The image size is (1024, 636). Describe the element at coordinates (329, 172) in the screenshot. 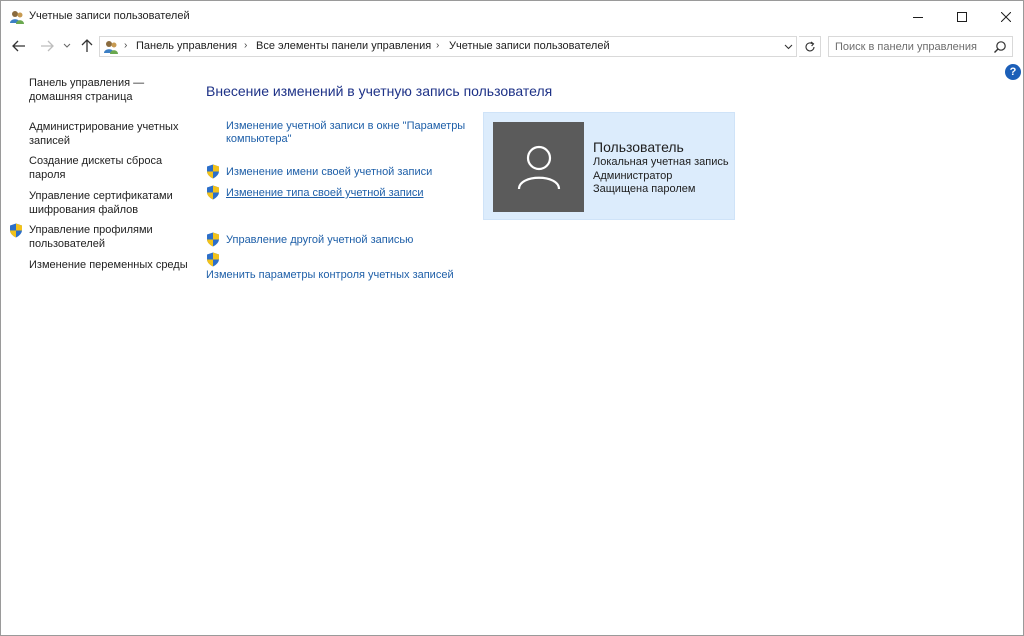

I see `link-change-account-name: Изменение имени своей учетной записи` at that location.